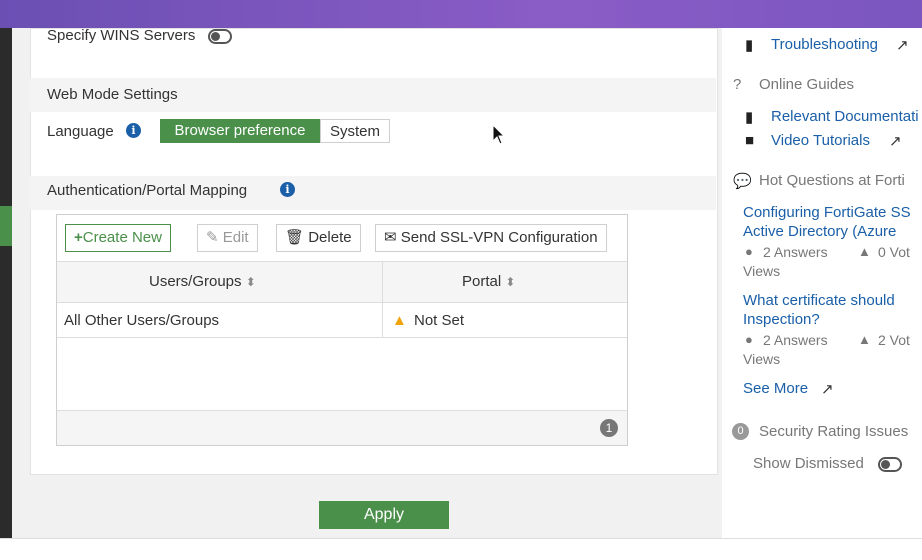 This screenshot has width=922, height=560. Describe the element at coordinates (342, 427) in the screenshot. I see `table-footer` at that location.